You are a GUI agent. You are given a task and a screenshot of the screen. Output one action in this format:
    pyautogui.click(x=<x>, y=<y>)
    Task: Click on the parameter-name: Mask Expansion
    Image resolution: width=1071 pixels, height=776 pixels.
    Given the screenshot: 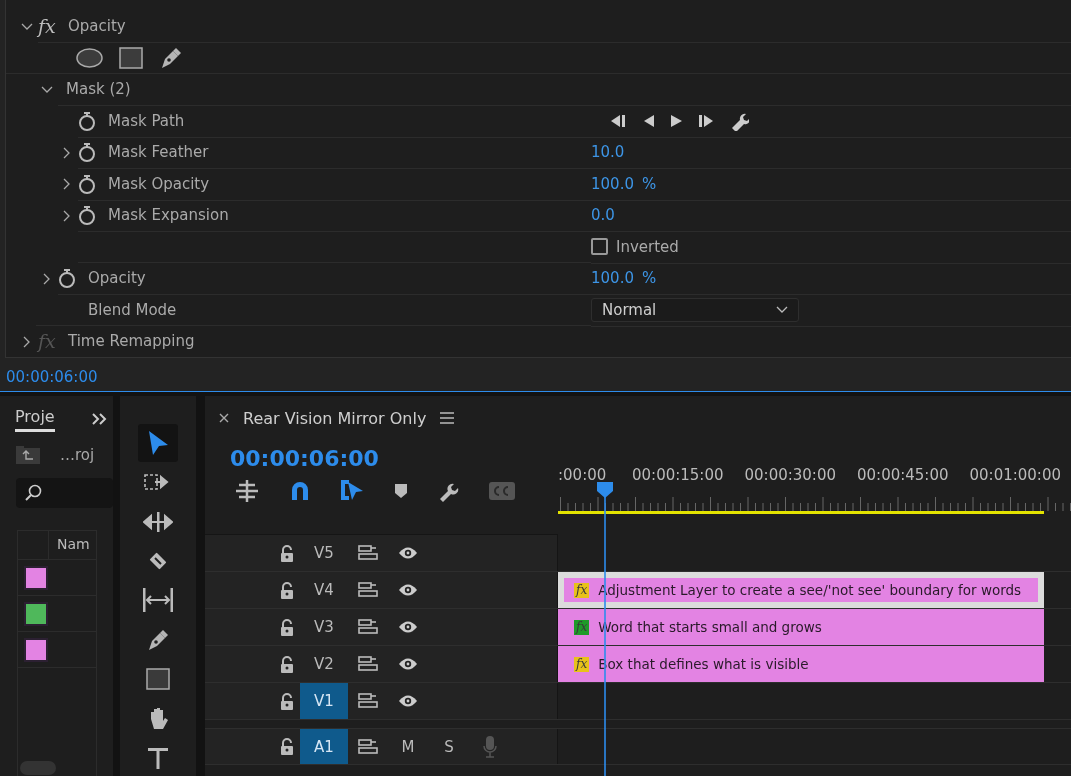 What is the action you would take?
    pyautogui.click(x=168, y=215)
    